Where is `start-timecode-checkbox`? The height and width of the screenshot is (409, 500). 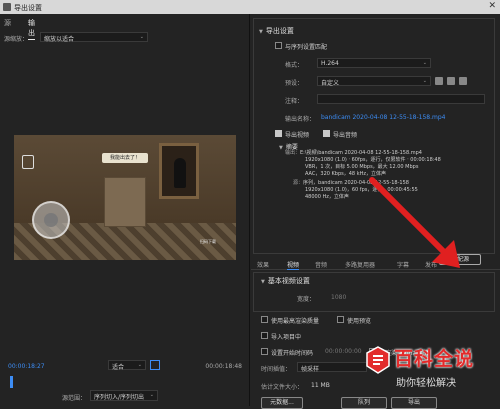
start-timecode-checkbox is located at coordinates (264, 351).